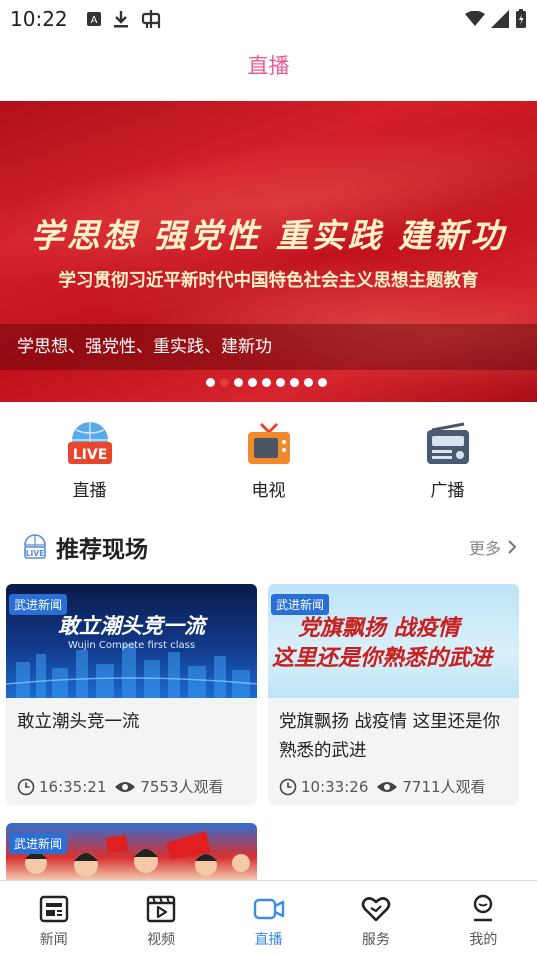 The width and height of the screenshot is (537, 956). I want to click on live-globe-icon: LIVE, so click(35, 546).